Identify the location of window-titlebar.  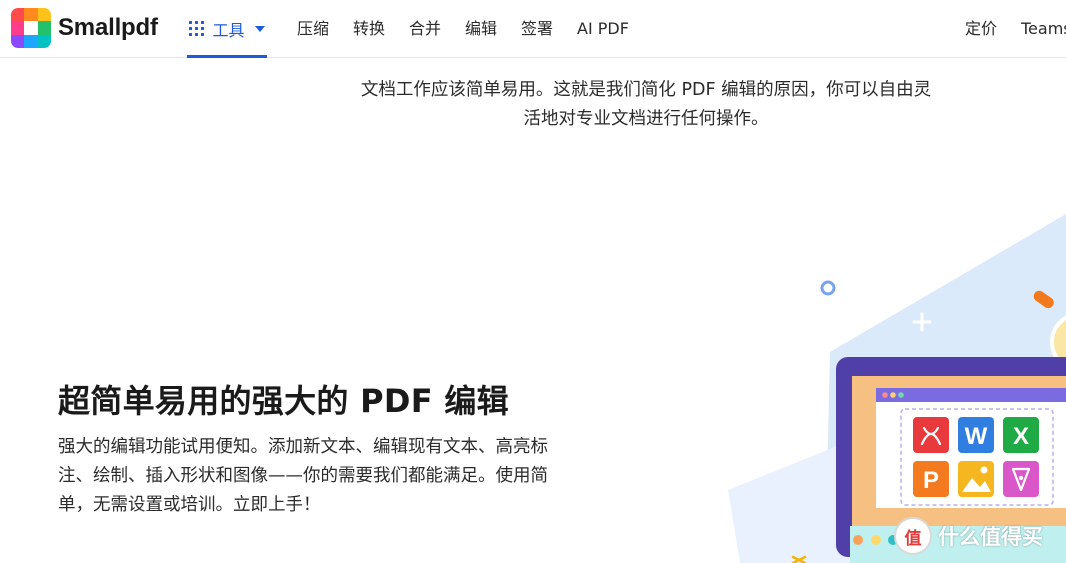
(971, 395).